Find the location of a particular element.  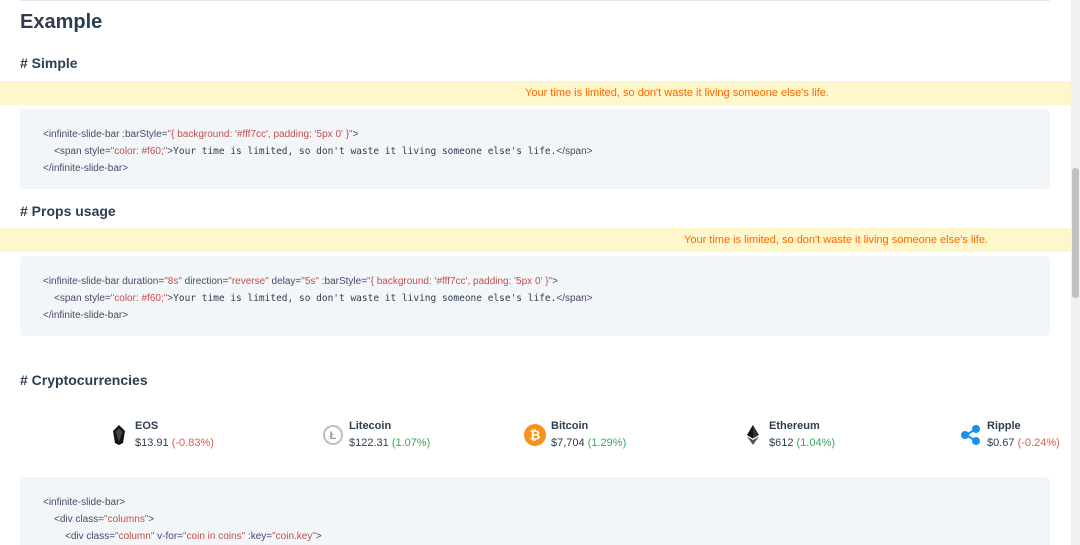

coin-price-line: $7,704 (1.29%) is located at coordinates (589, 443).